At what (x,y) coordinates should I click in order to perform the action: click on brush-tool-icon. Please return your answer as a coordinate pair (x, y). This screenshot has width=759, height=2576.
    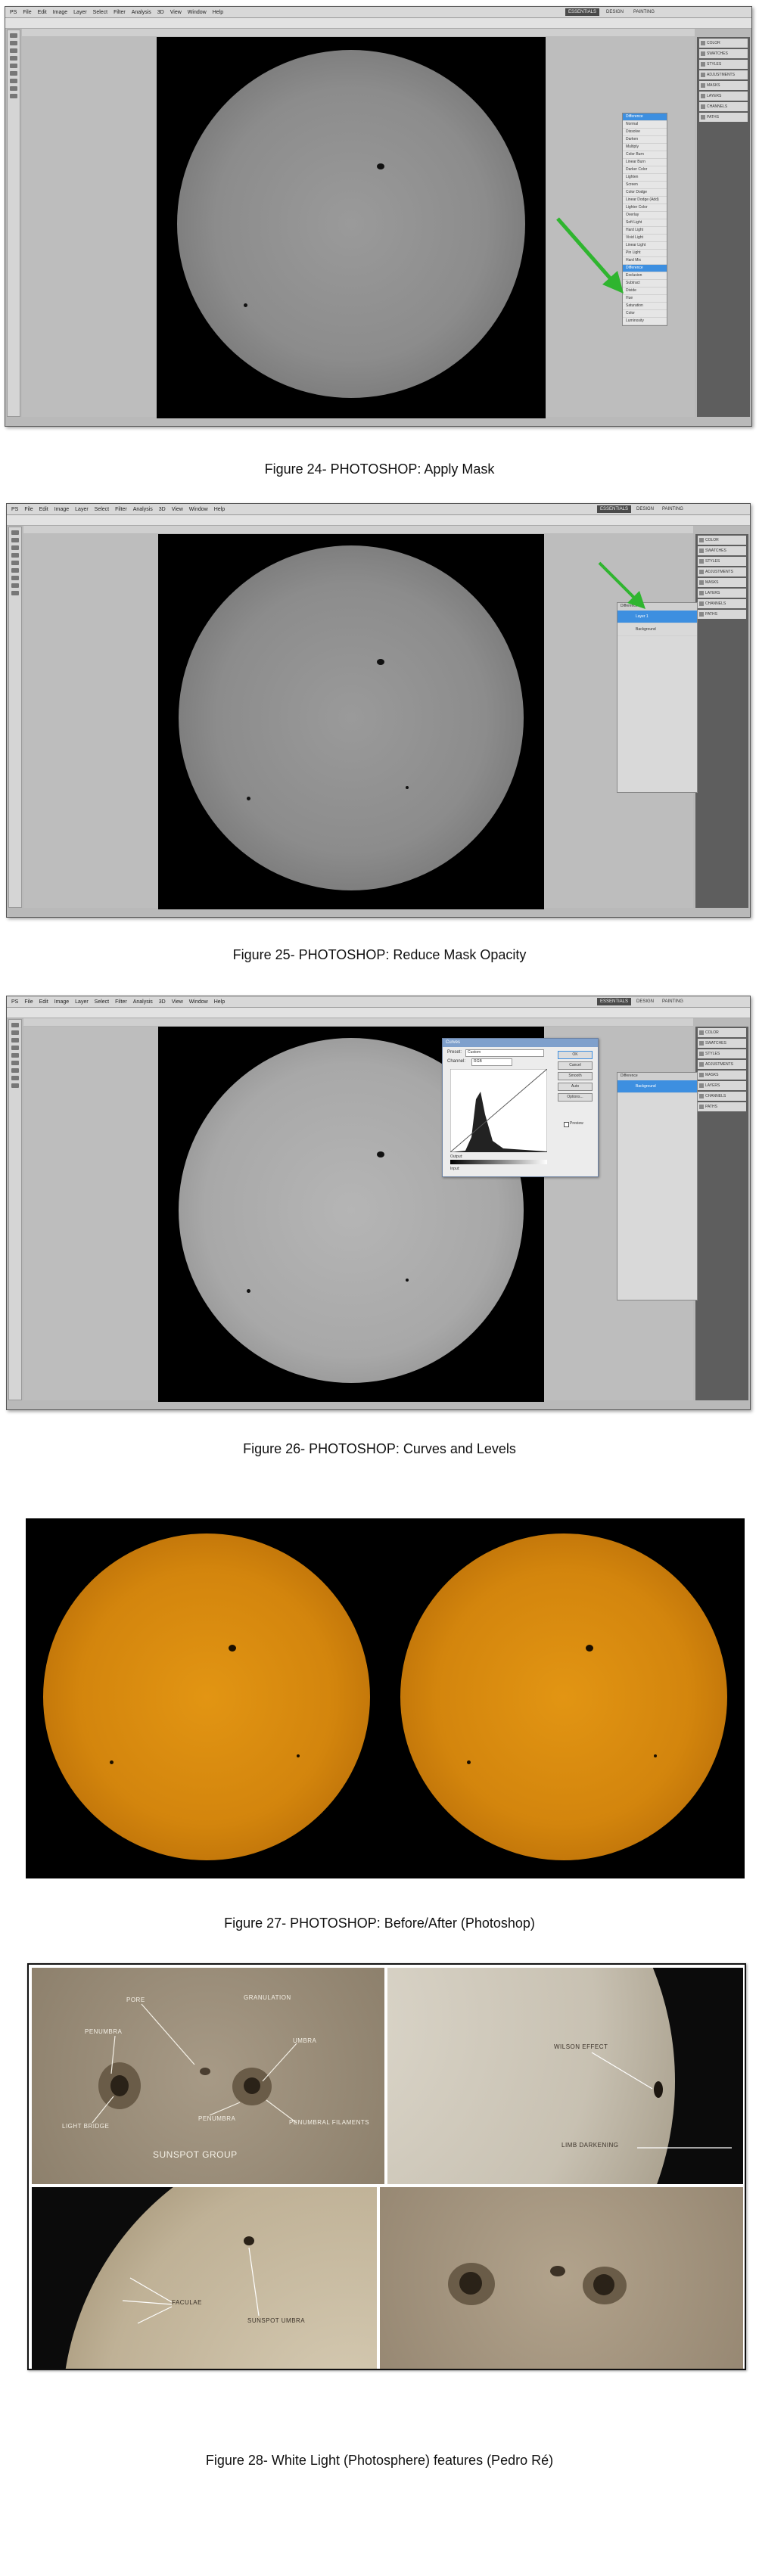
    Looking at the image, I should click on (15, 1055).